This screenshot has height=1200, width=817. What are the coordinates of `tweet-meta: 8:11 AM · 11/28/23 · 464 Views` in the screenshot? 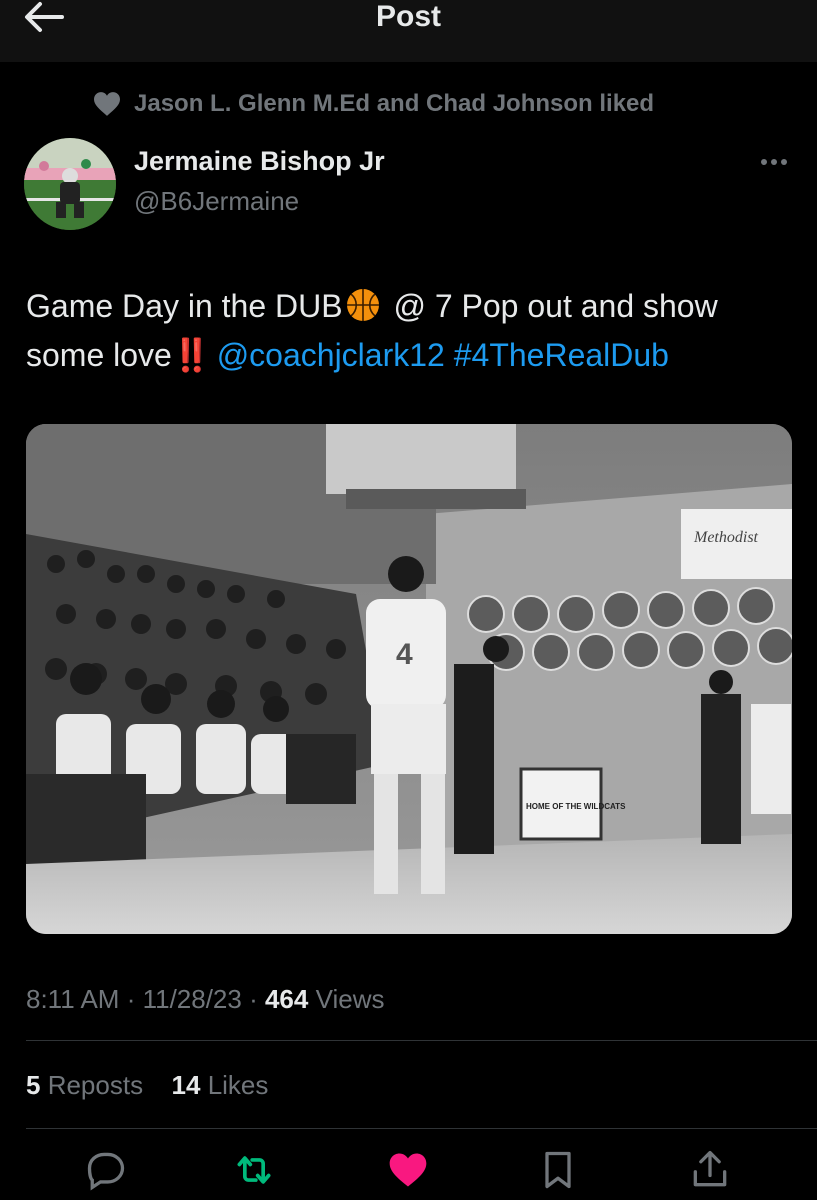 It's located at (205, 999).